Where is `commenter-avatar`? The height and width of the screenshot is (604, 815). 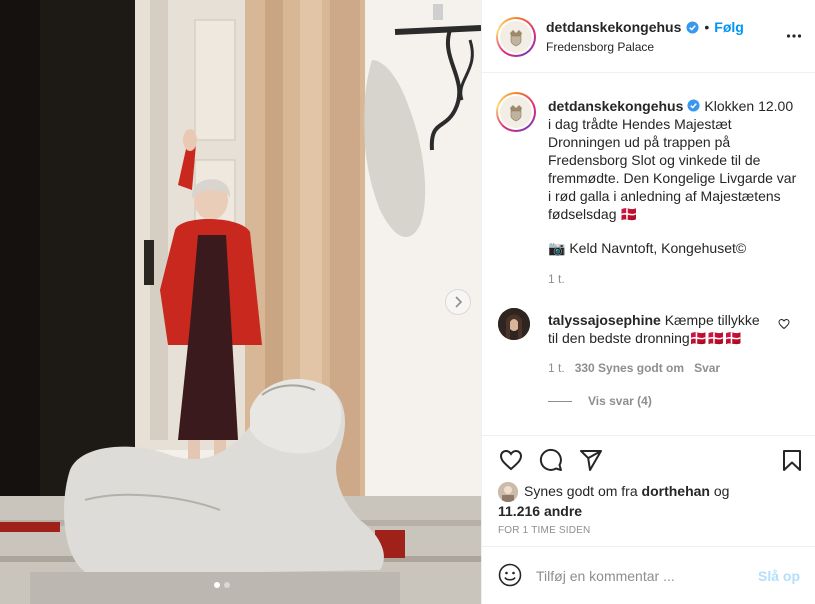
commenter-avatar is located at coordinates (514, 324).